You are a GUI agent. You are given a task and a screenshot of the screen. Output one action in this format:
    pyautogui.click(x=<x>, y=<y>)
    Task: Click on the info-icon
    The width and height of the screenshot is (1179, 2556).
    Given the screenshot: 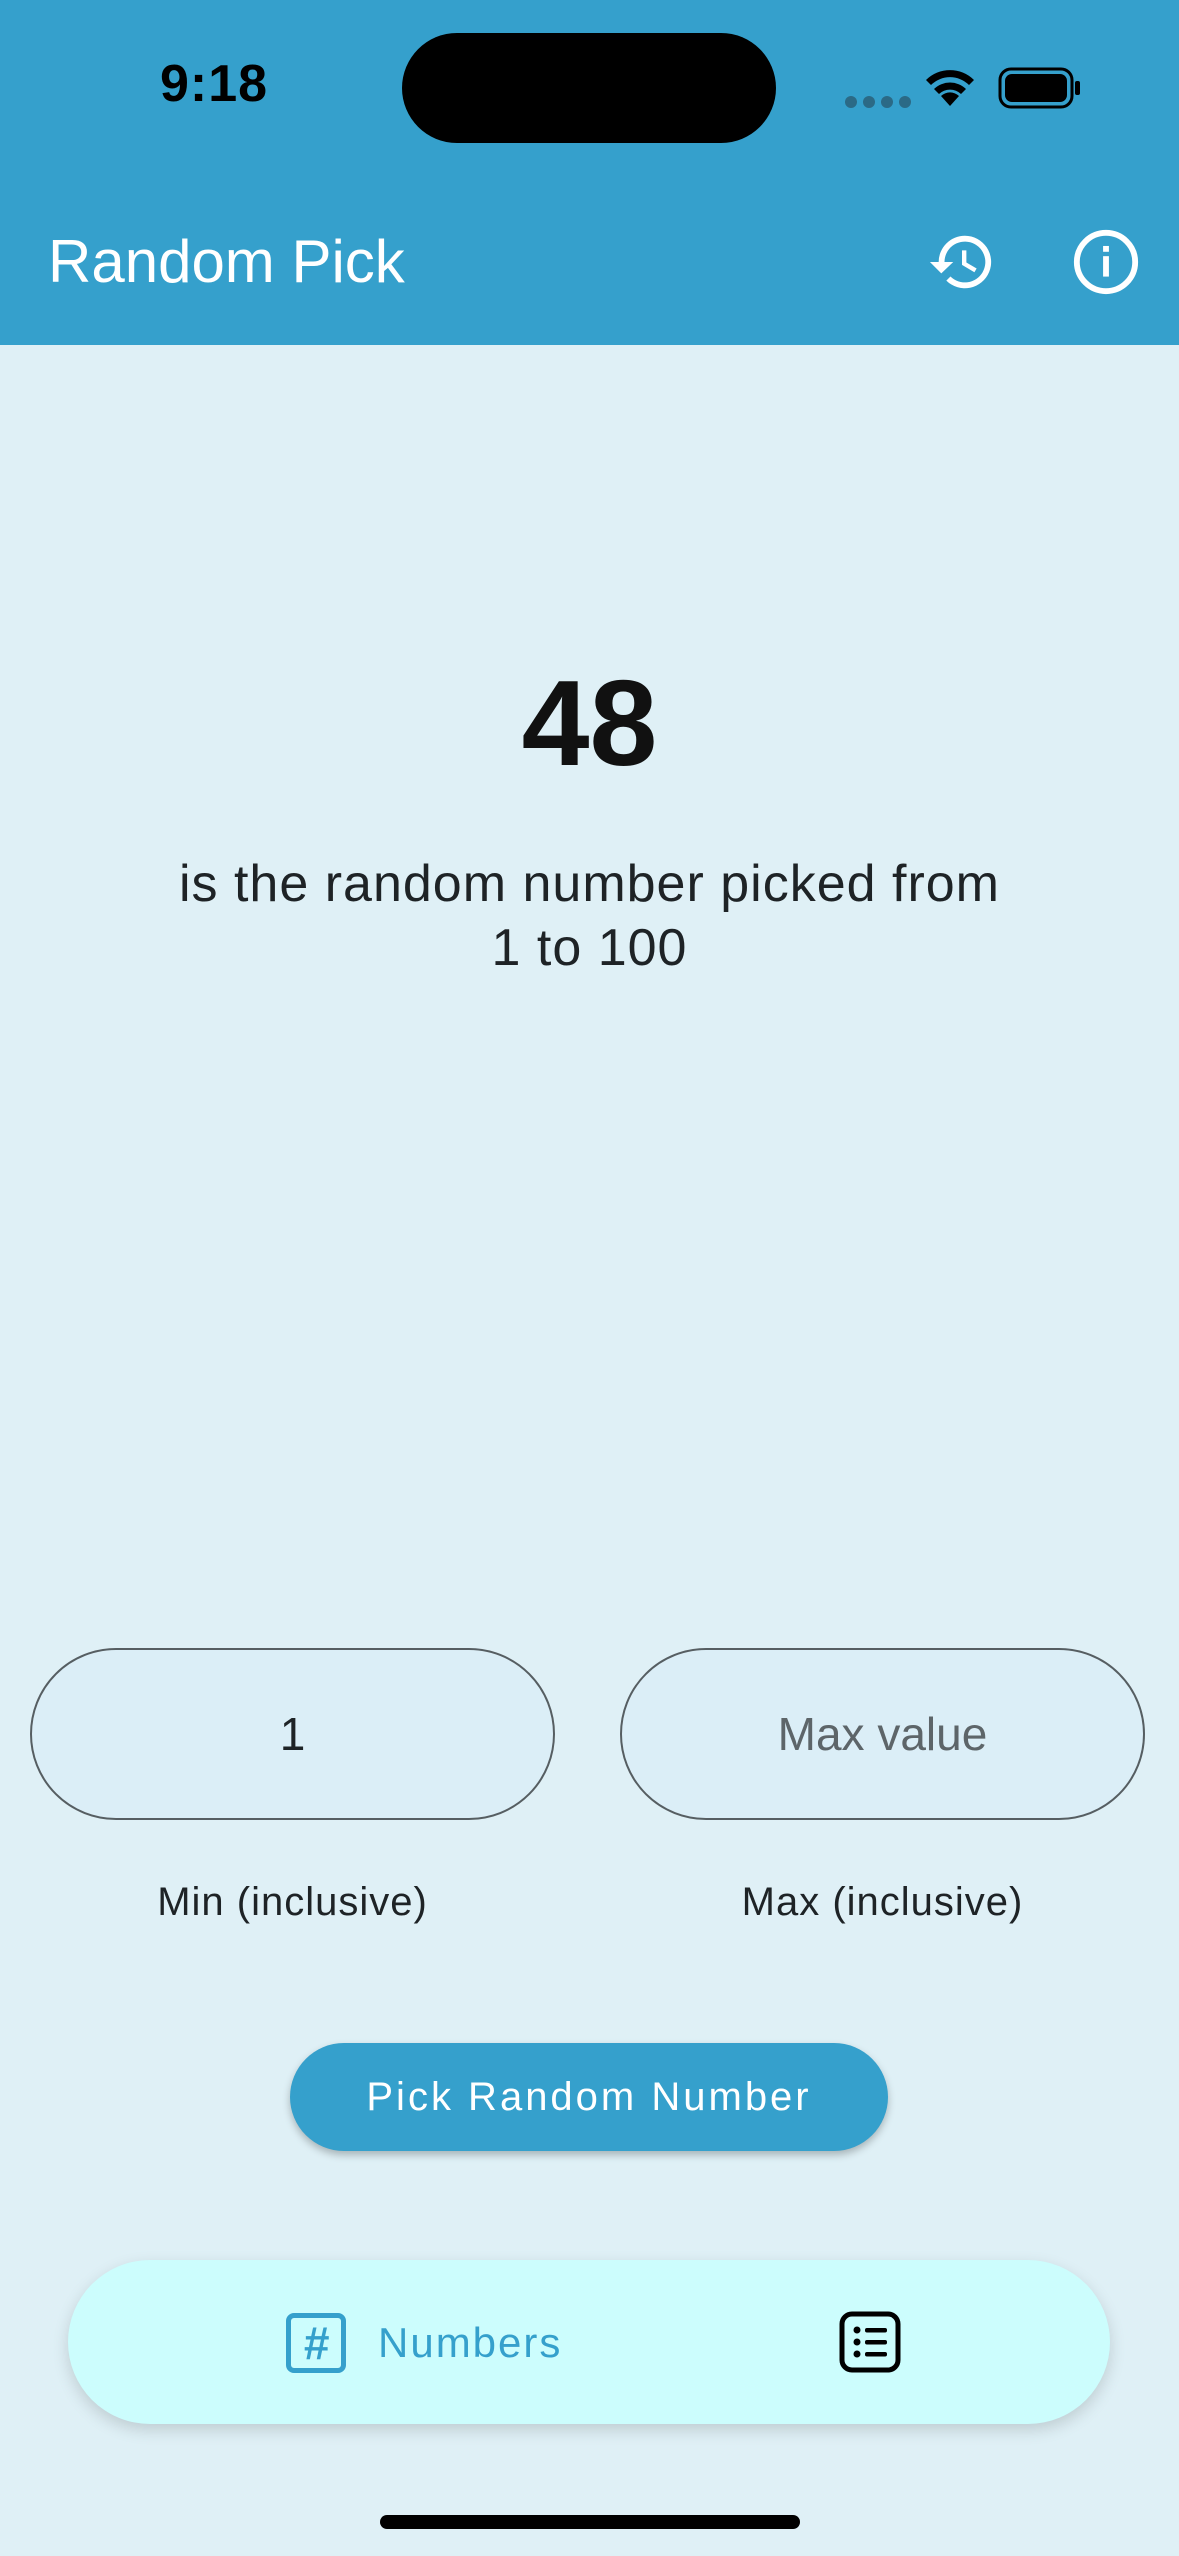 What is the action you would take?
    pyautogui.click(x=1106, y=262)
    